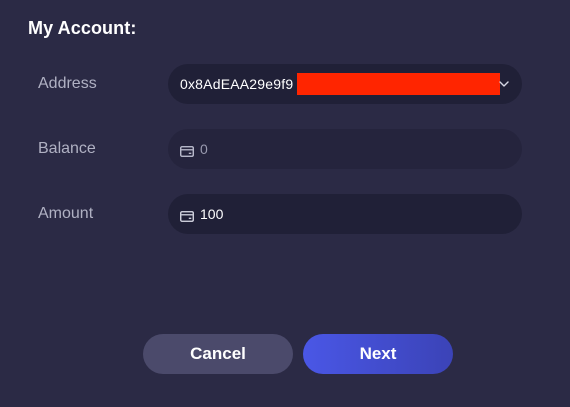 Image resolution: width=570 pixels, height=407 pixels. Describe the element at coordinates (345, 214) in the screenshot. I see `amount-field: 100` at that location.